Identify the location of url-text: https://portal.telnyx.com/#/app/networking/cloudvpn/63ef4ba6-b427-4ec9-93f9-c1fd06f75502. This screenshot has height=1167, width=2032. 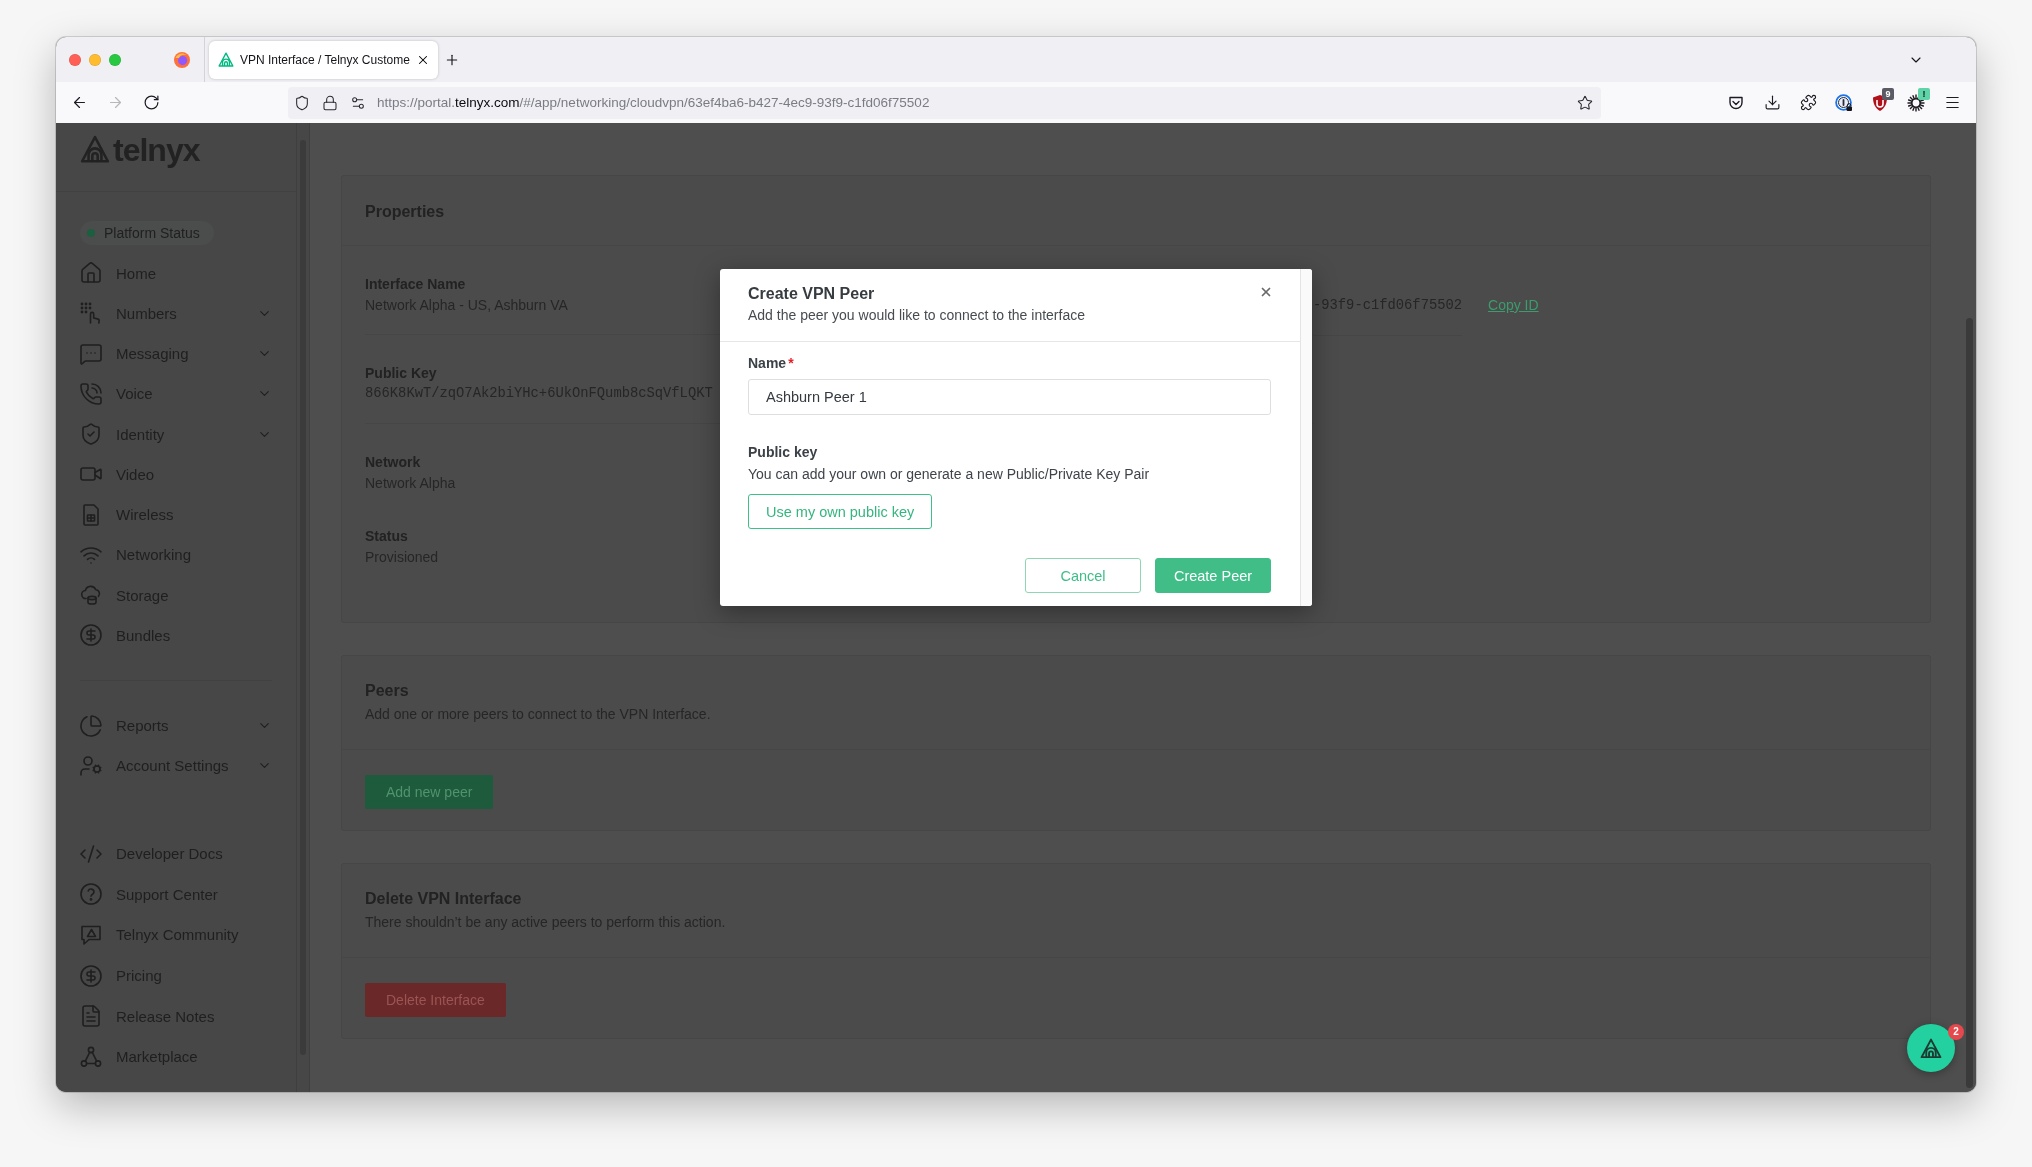
(653, 102).